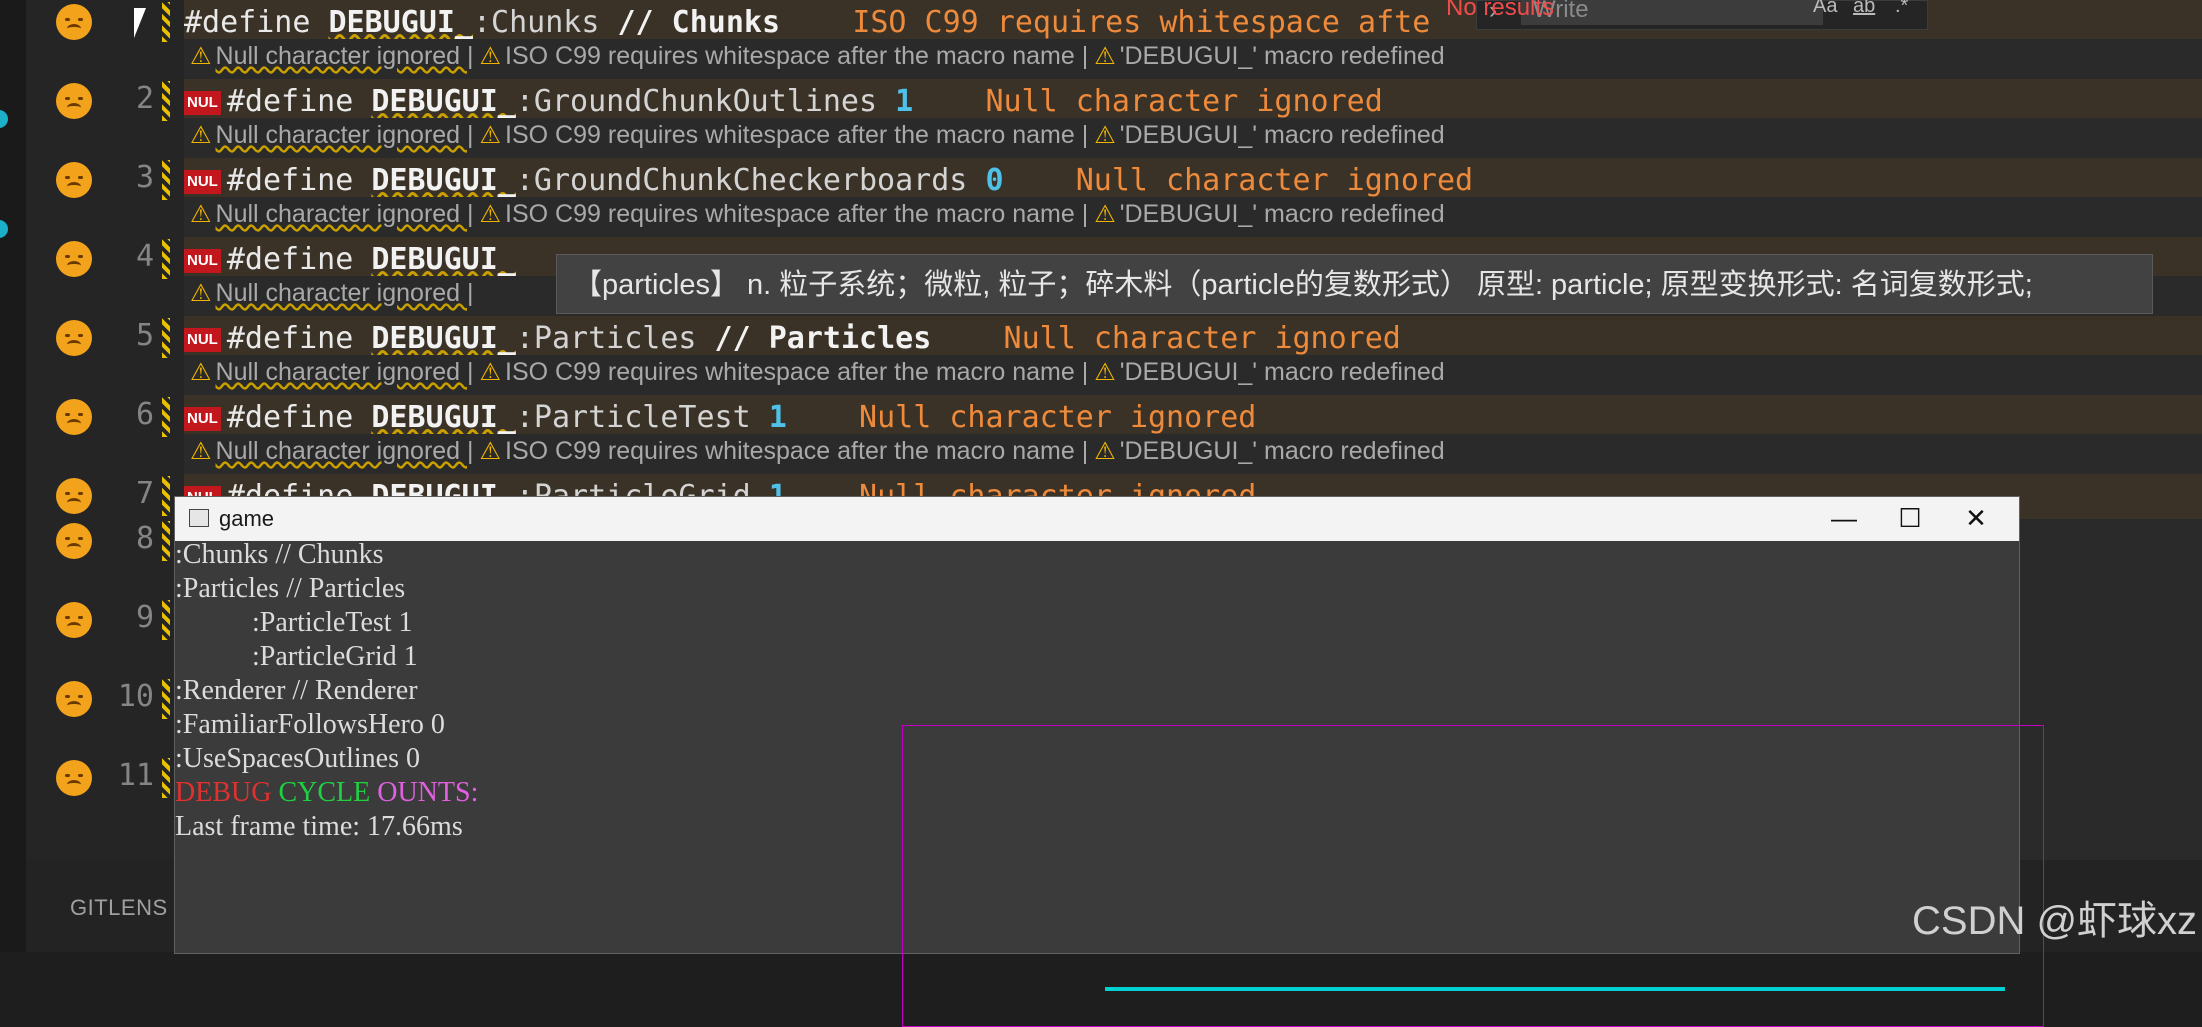 Image resolution: width=2202 pixels, height=1027 pixels. Describe the element at coordinates (1864, 9) in the screenshot. I see `match-word-icon: ab` at that location.